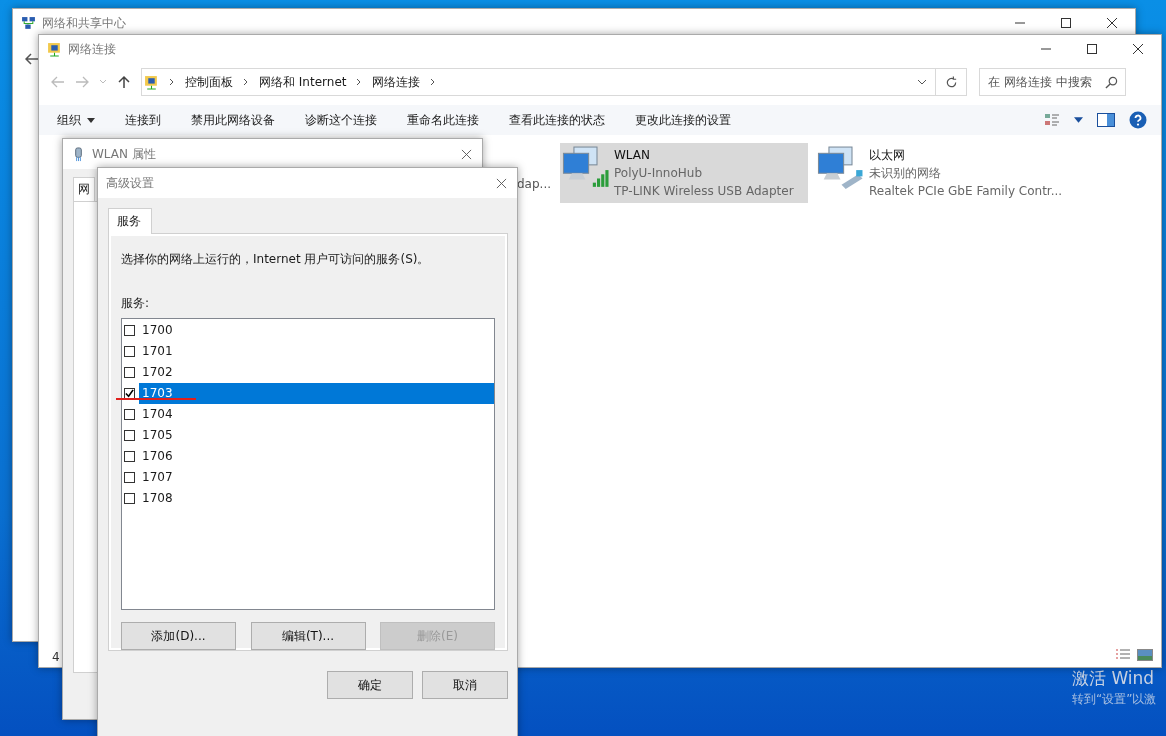 Image resolution: width=1166 pixels, height=736 pixels. I want to click on toolbar-command: 诊断这个连接, so click(341, 120).